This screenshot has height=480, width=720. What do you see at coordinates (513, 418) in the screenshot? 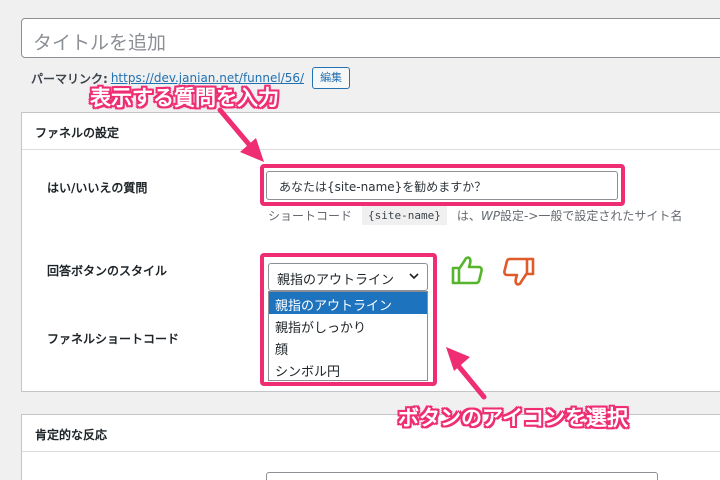
I see `style-callout: ボタンのアイコンを選択` at bounding box center [513, 418].